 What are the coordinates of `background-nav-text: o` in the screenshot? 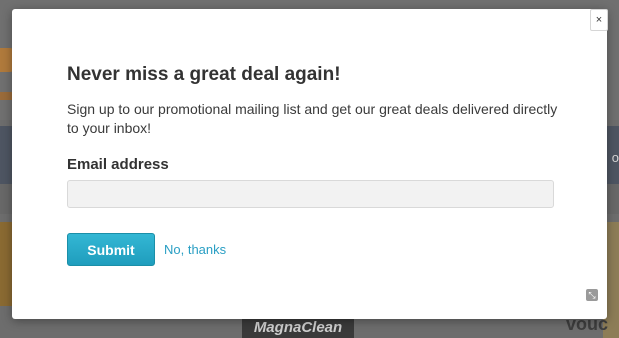 It's located at (615, 157).